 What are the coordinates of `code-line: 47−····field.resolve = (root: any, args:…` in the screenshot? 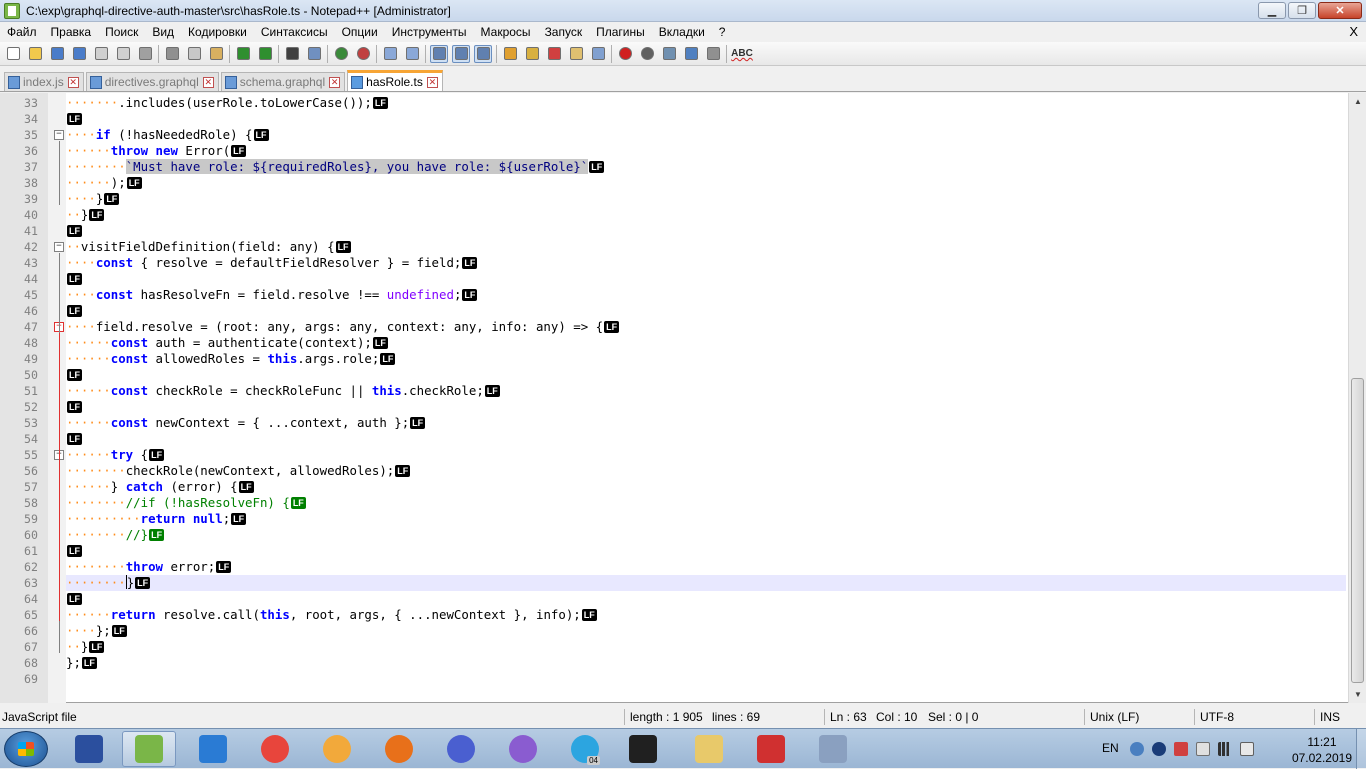 It's located at (685, 327).